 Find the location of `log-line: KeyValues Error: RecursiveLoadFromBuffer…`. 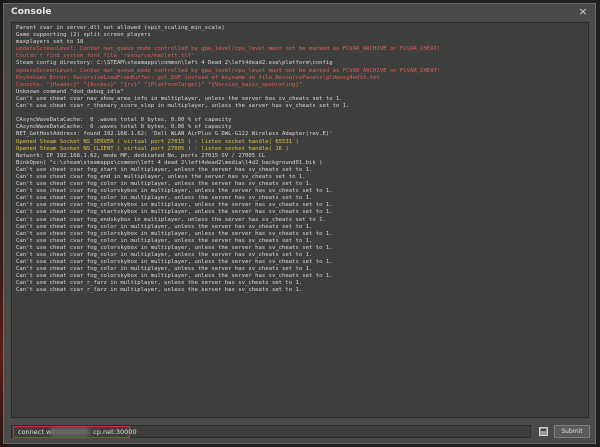

log-line: KeyValues Error: RecursiveLoadFromBuffer… is located at coordinates (198, 77).